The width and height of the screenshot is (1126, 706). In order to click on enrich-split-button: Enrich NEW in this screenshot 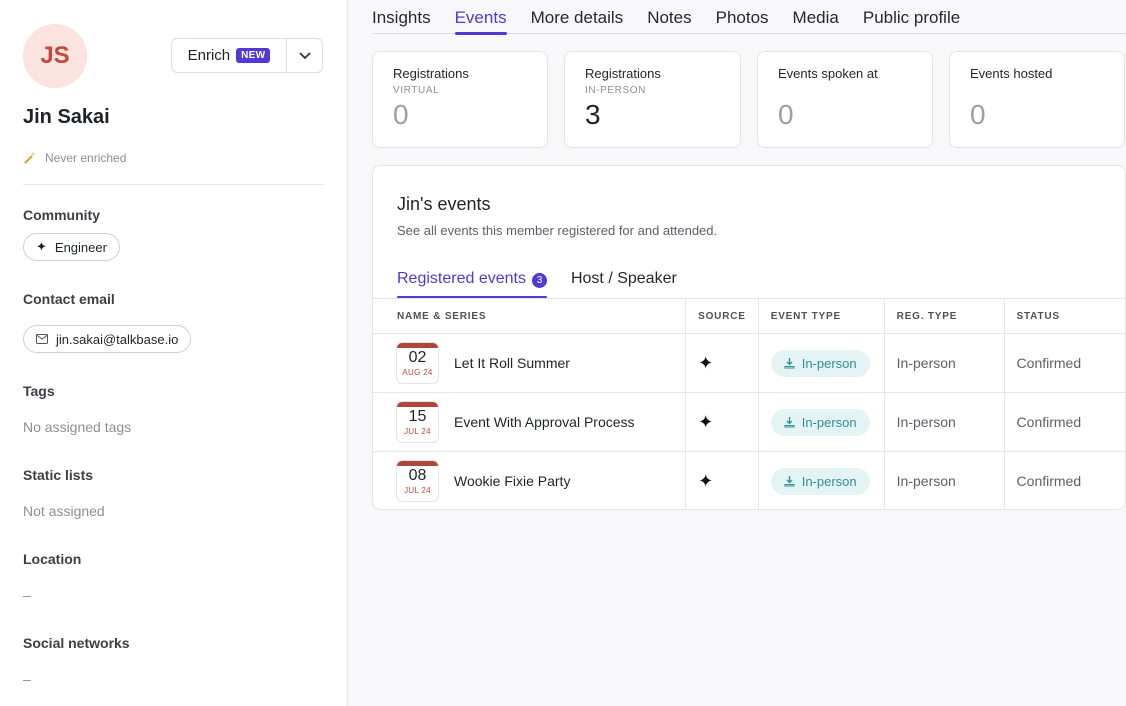, I will do `click(247, 55)`.